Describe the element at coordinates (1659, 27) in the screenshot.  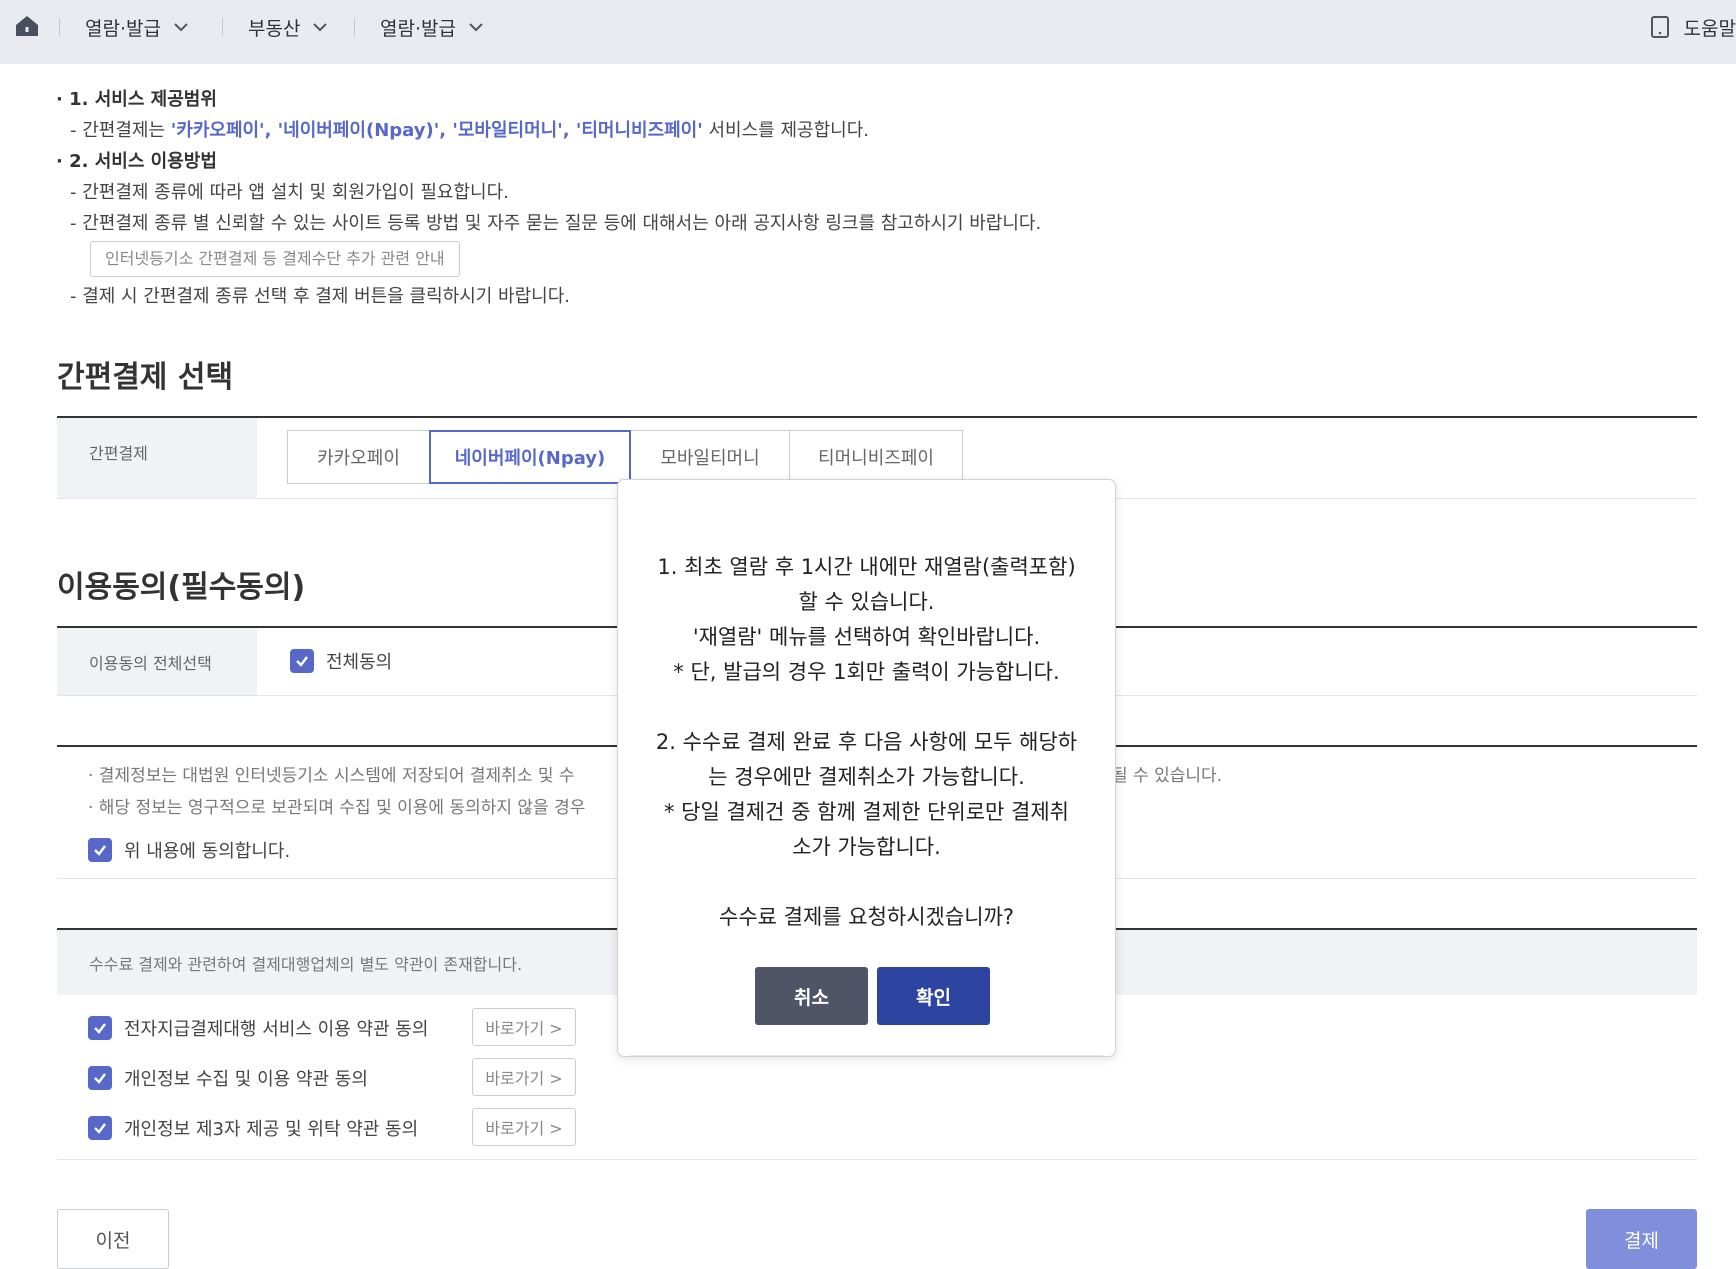
I see `help-book-icon` at that location.